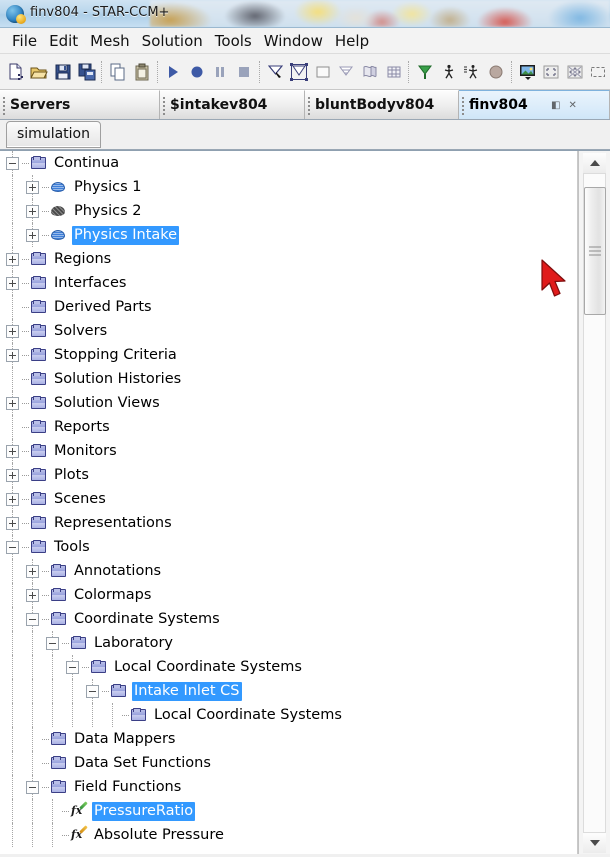 The height and width of the screenshot is (857, 610). Describe the element at coordinates (288, 499) in the screenshot. I see `tree-node: Scenes` at that location.